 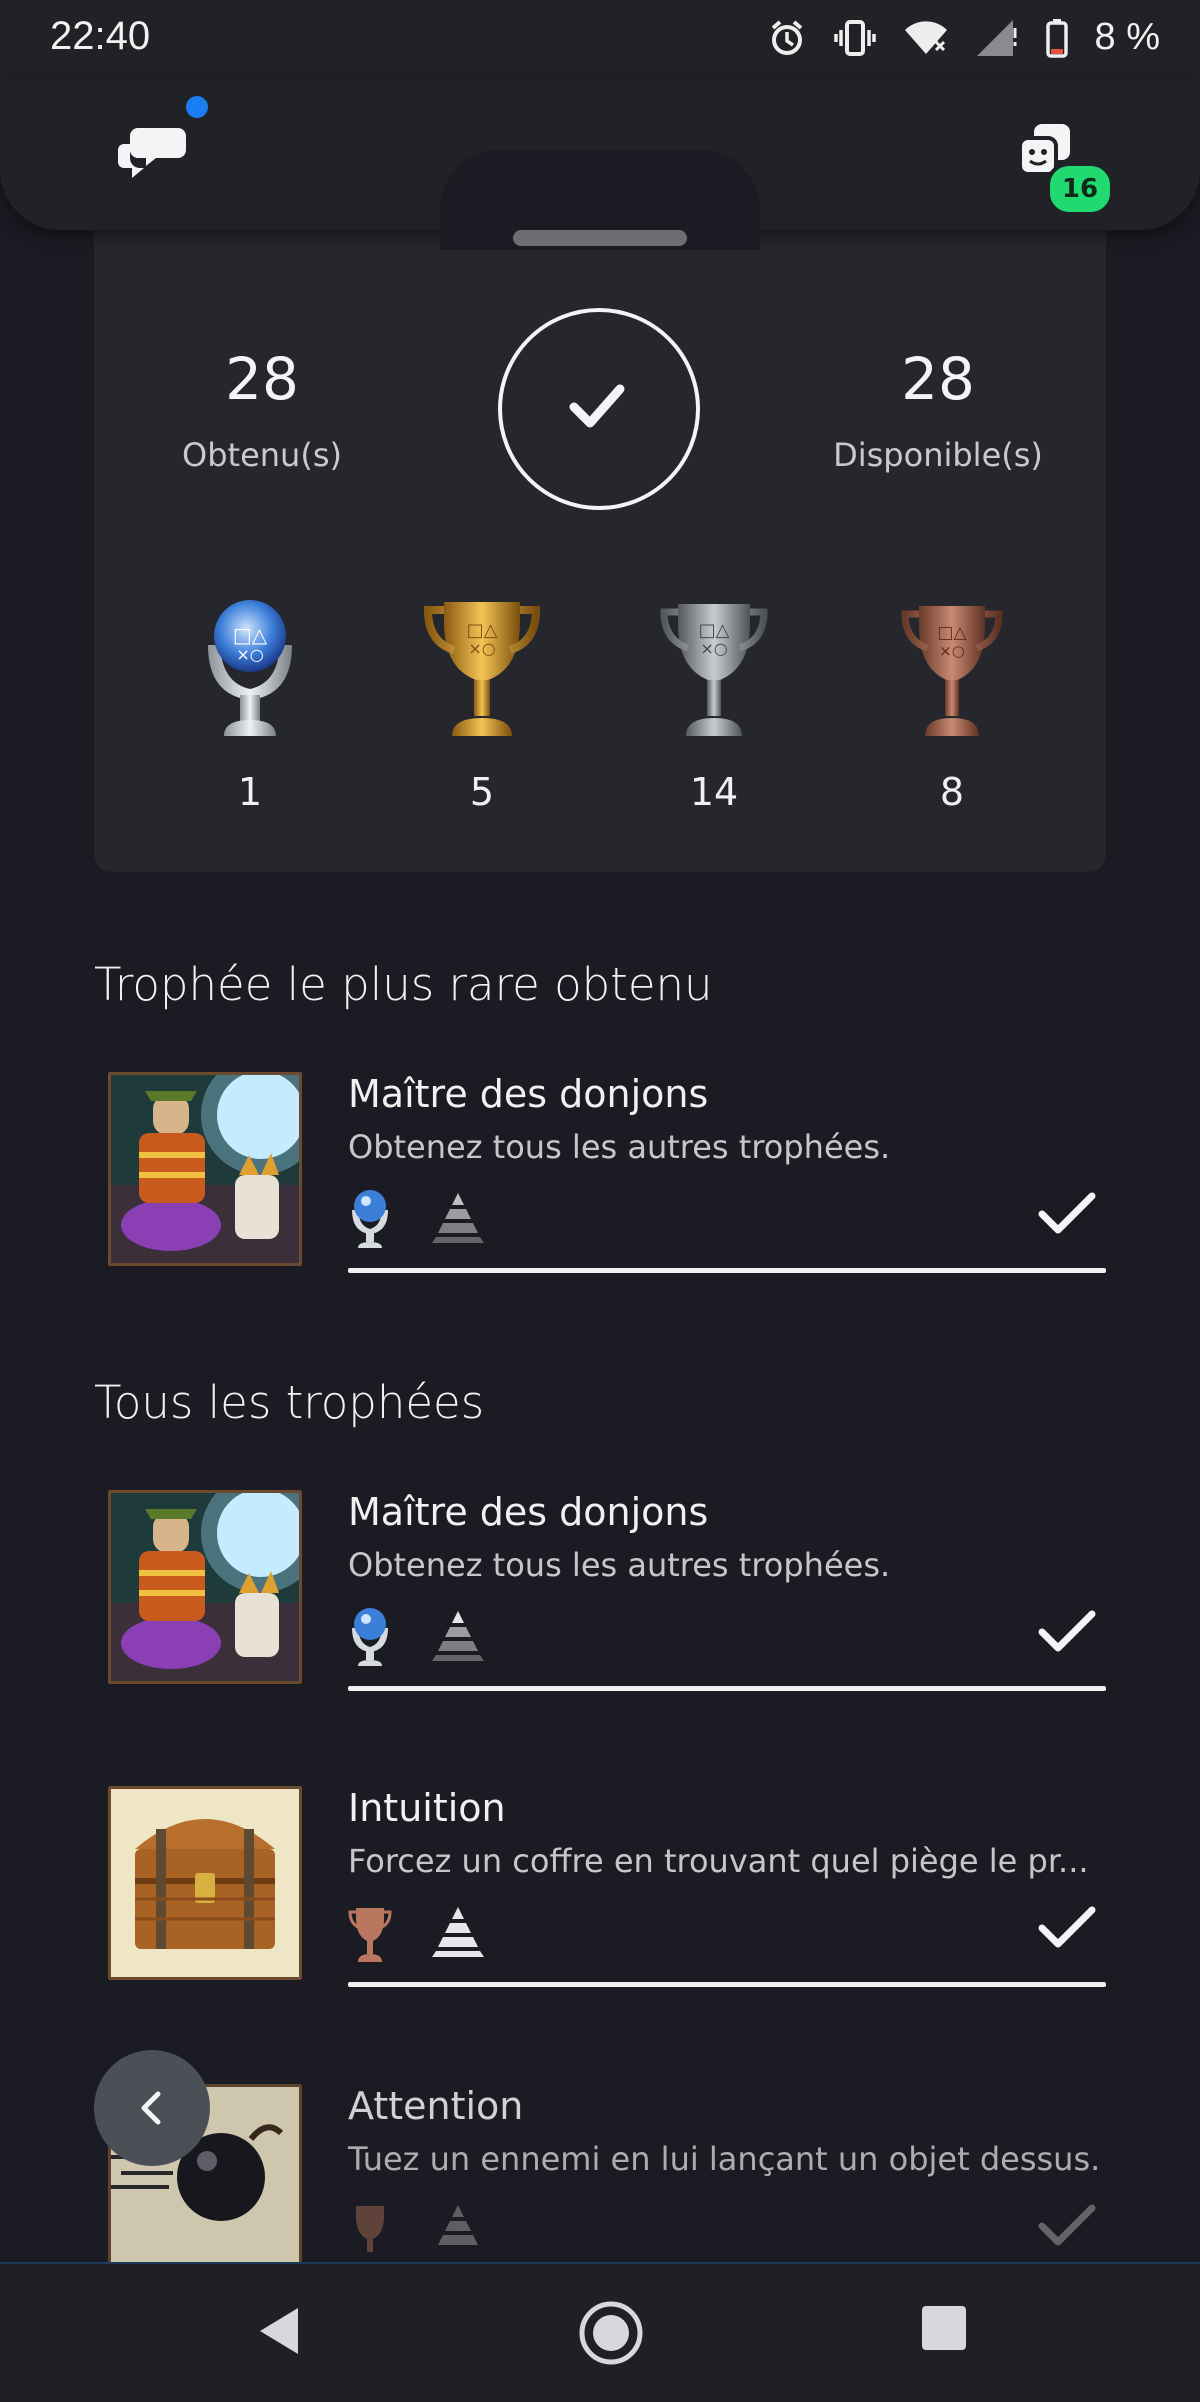 I want to click on notification-dot, so click(x=197, y=107).